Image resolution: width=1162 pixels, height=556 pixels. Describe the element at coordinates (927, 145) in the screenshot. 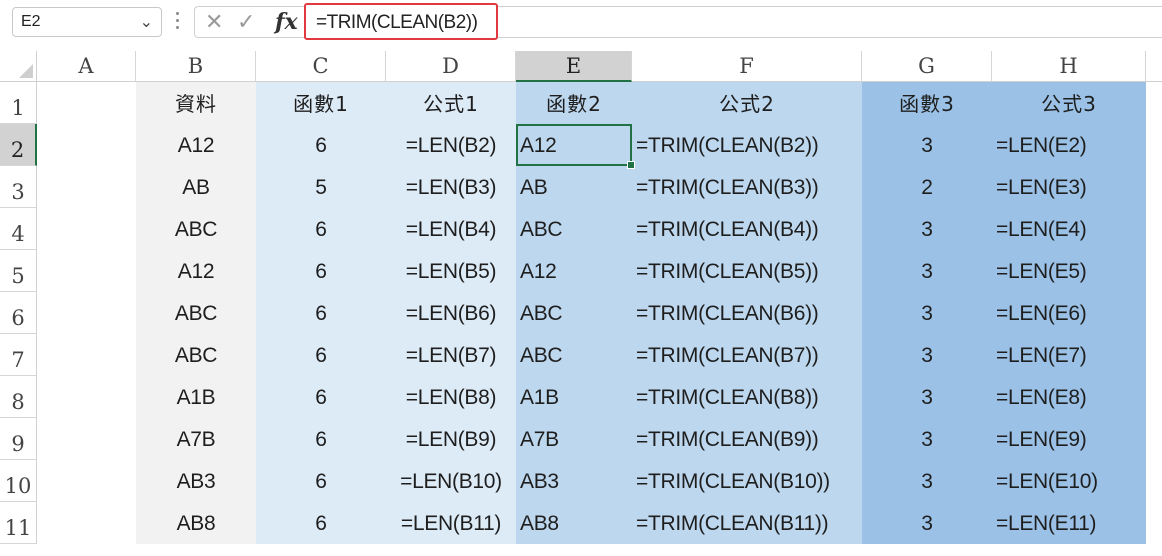

I see `cell-g2: 3` at that location.